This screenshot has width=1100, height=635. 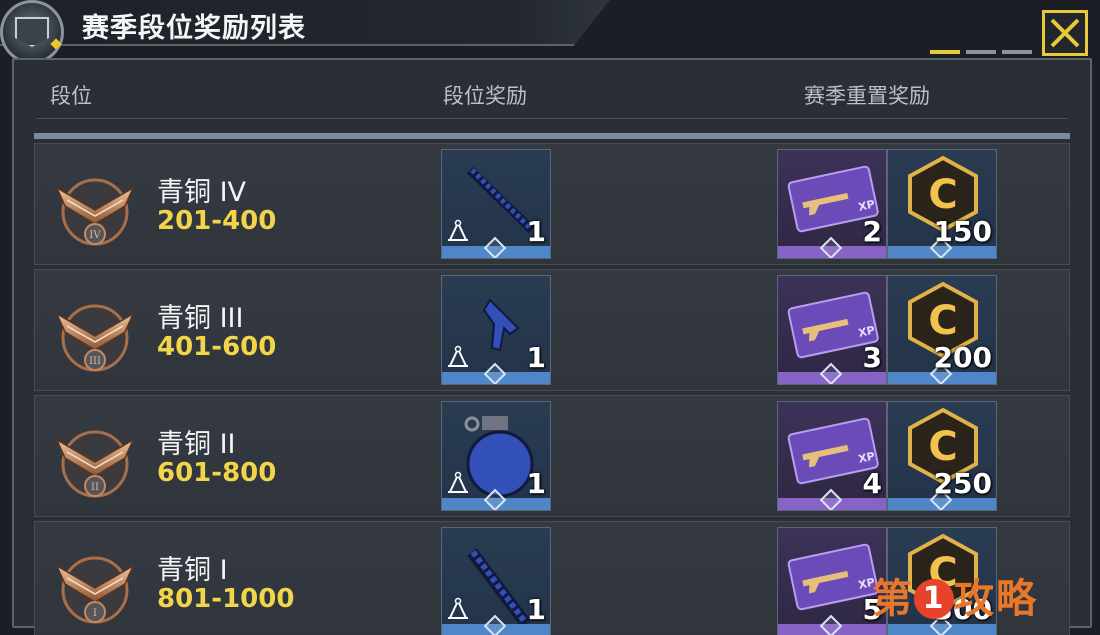 What do you see at coordinates (200, 318) in the screenshot?
I see `rank-name: 青铜 III` at bounding box center [200, 318].